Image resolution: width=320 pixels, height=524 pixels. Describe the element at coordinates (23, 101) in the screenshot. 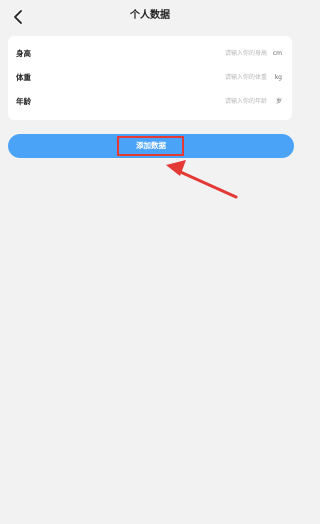

I see `age-label: 年龄` at that location.